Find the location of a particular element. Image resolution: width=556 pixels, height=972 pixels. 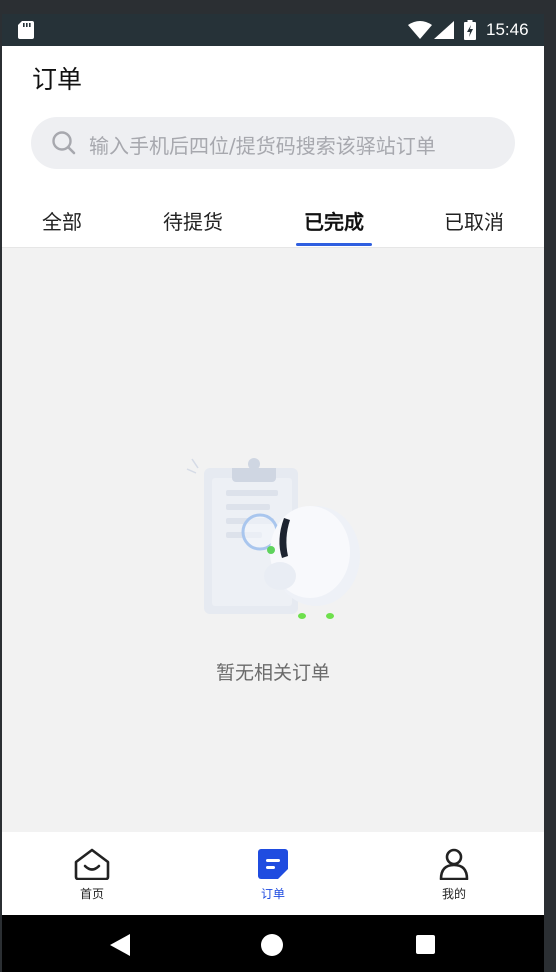

home-button-icon is located at coordinates (272, 945).